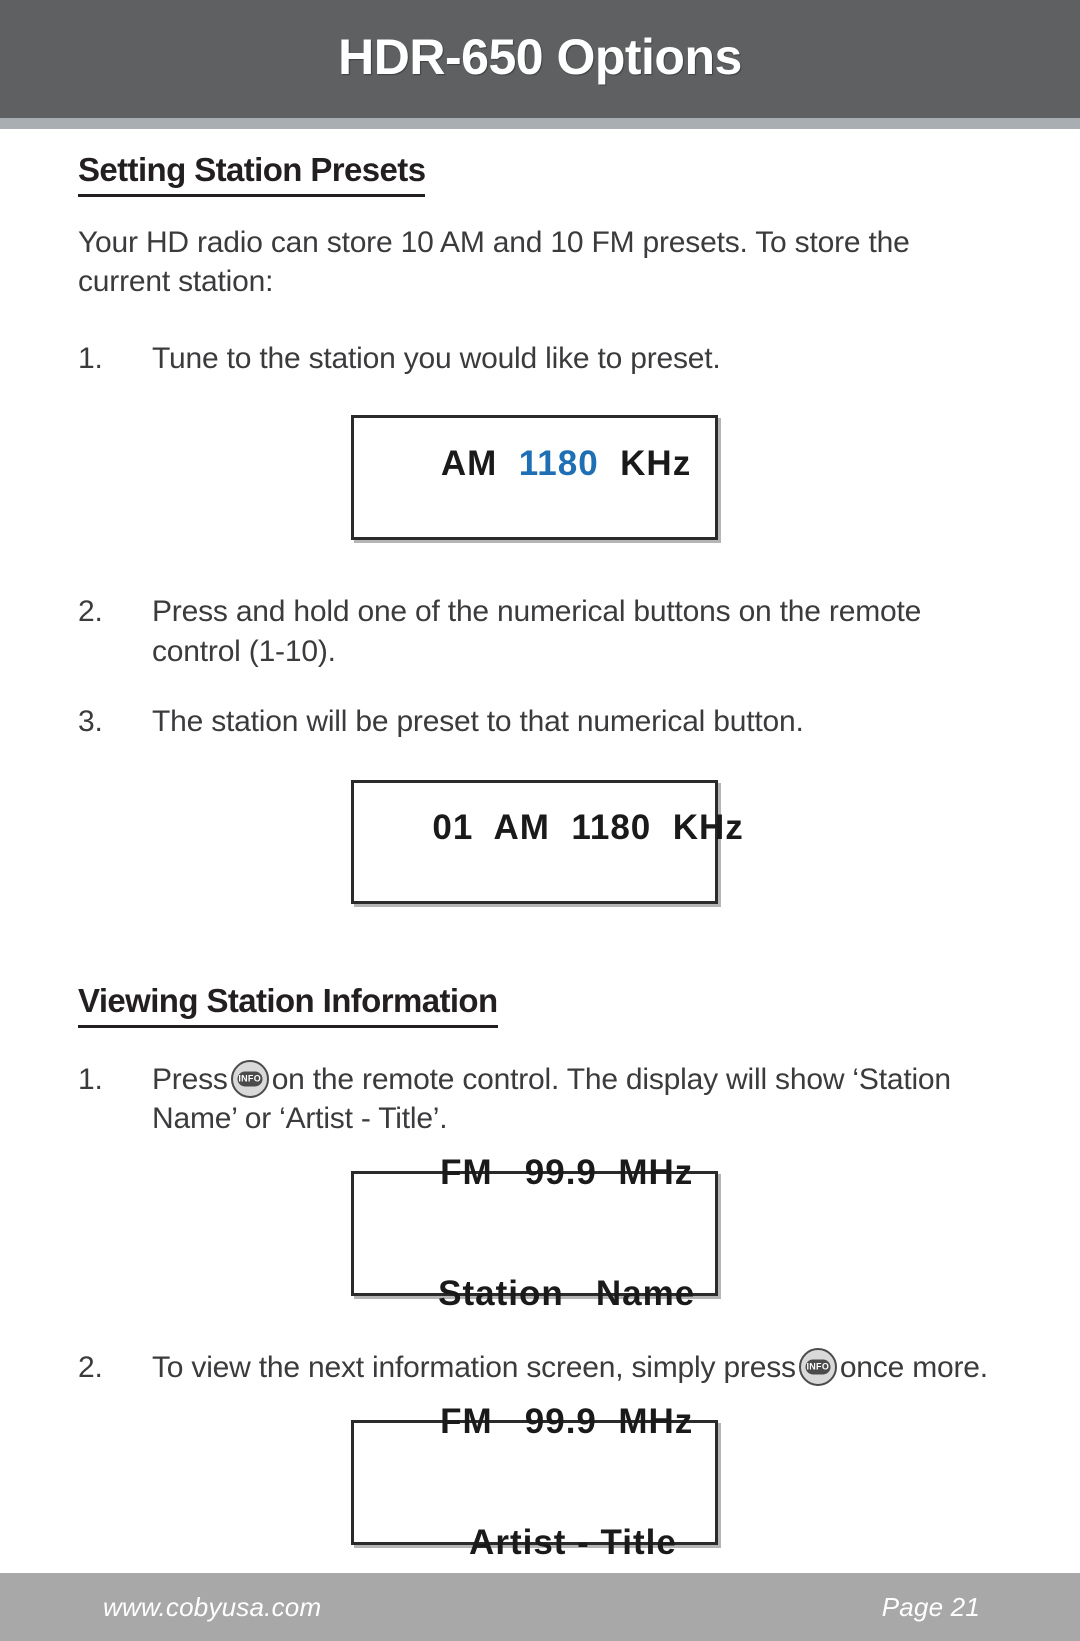 The height and width of the screenshot is (1641, 1080). Describe the element at coordinates (567, 1294) in the screenshot. I see `display-line-prefix: Station Name` at that location.